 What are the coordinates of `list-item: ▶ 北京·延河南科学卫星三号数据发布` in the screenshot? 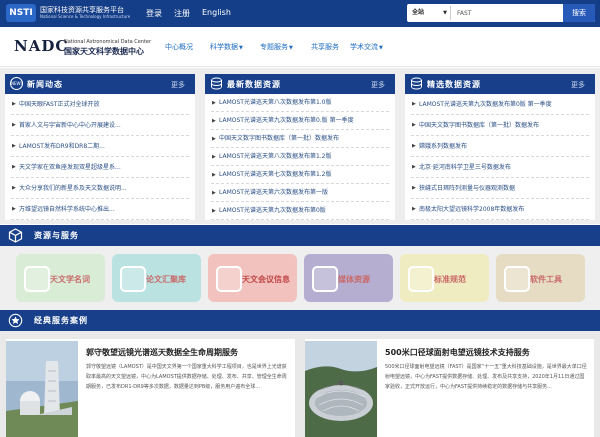 It's located at (500, 167).